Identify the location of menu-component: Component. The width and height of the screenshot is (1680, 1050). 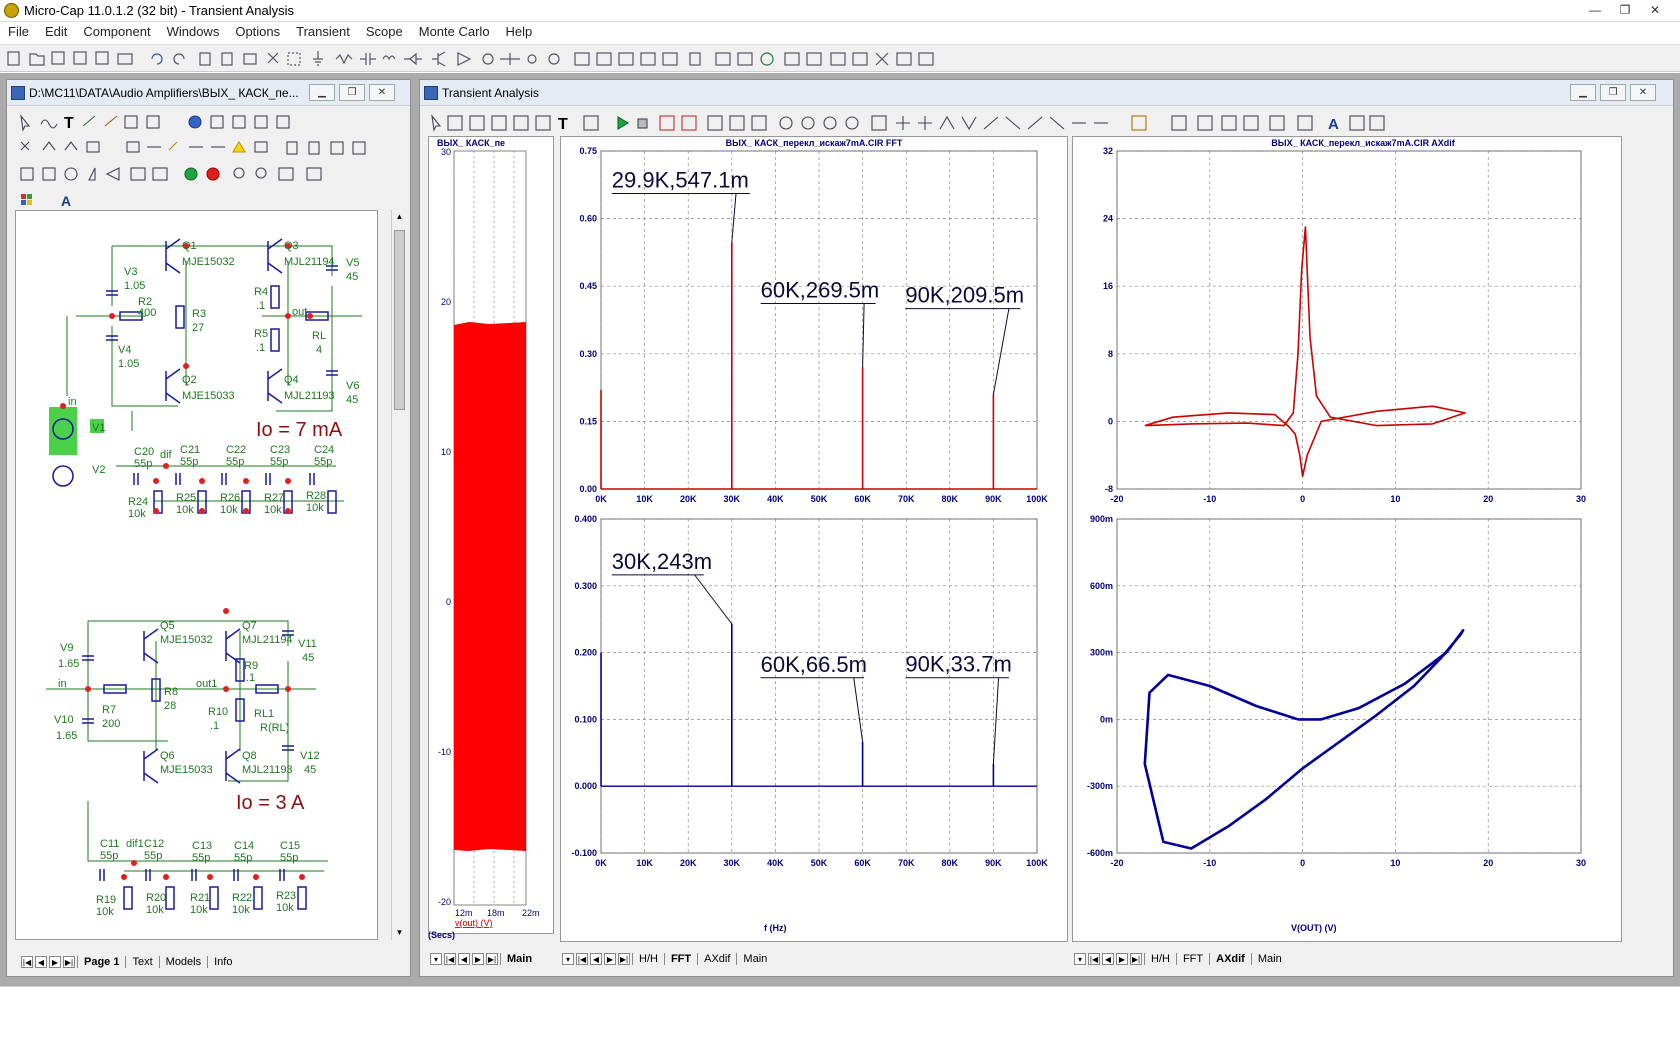
(116, 32).